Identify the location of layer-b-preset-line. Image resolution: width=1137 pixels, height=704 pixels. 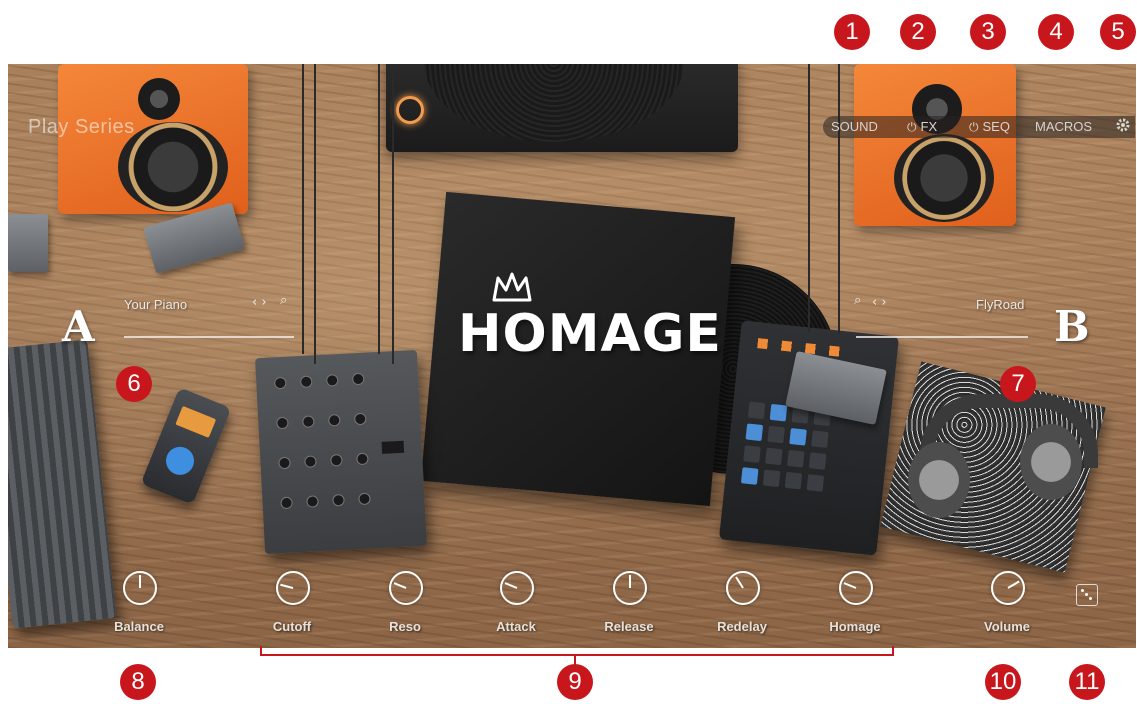
(942, 337).